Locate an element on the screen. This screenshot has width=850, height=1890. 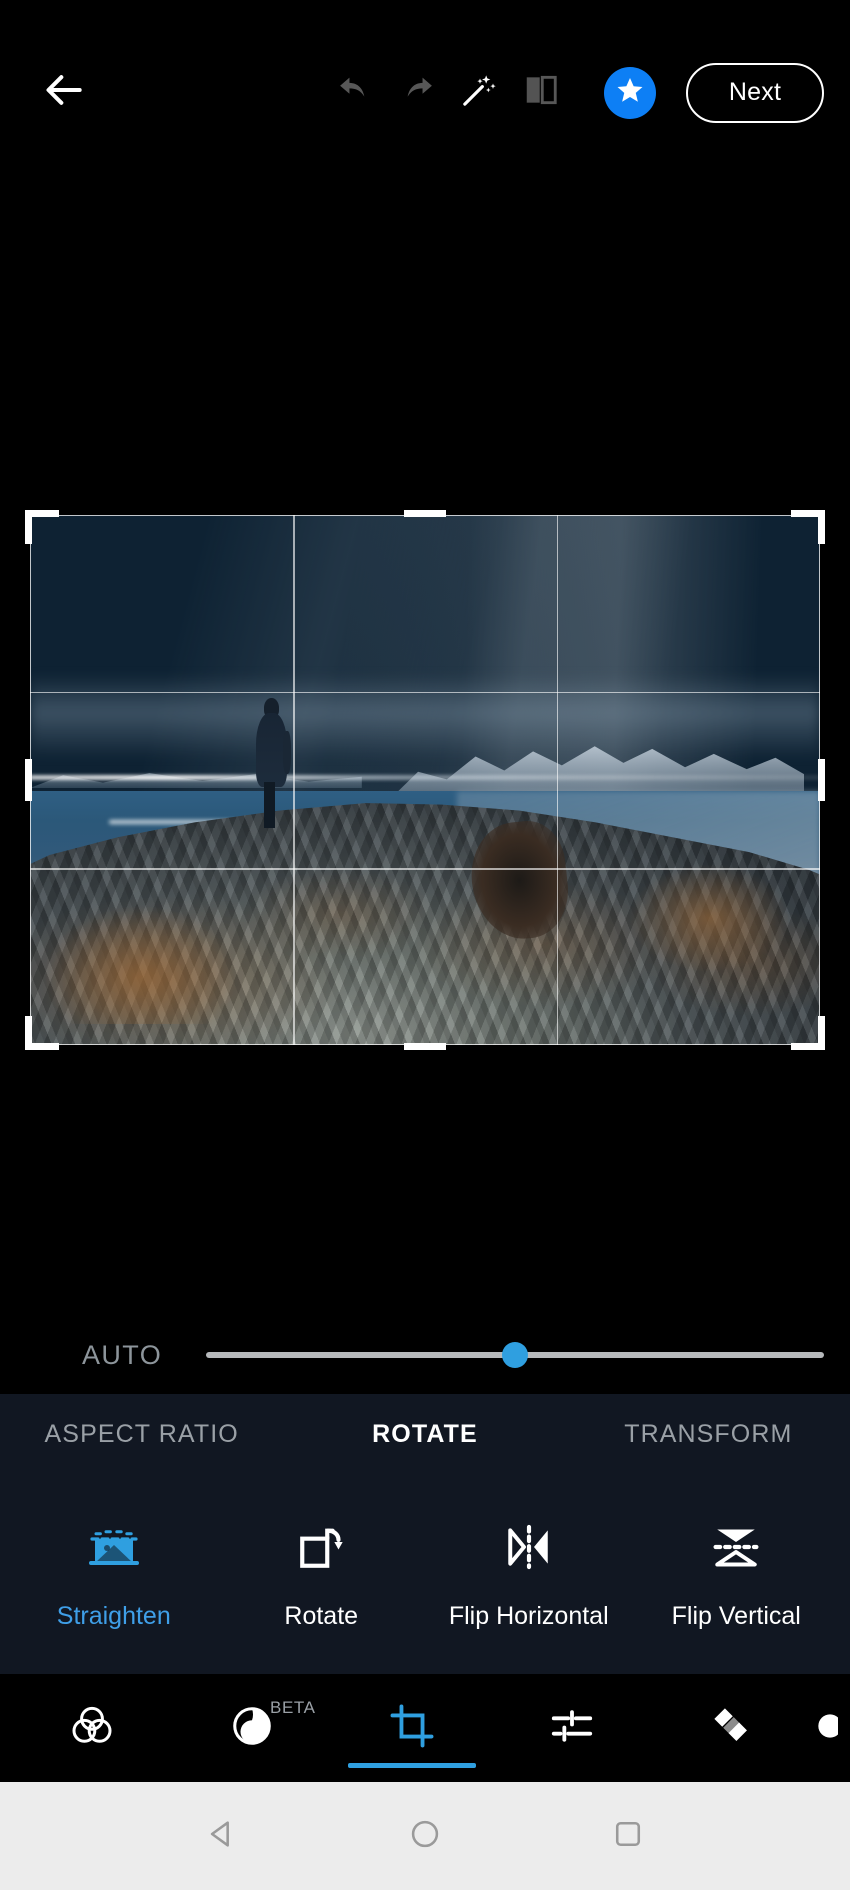
before-after-compare-icon is located at coordinates (541, 92).